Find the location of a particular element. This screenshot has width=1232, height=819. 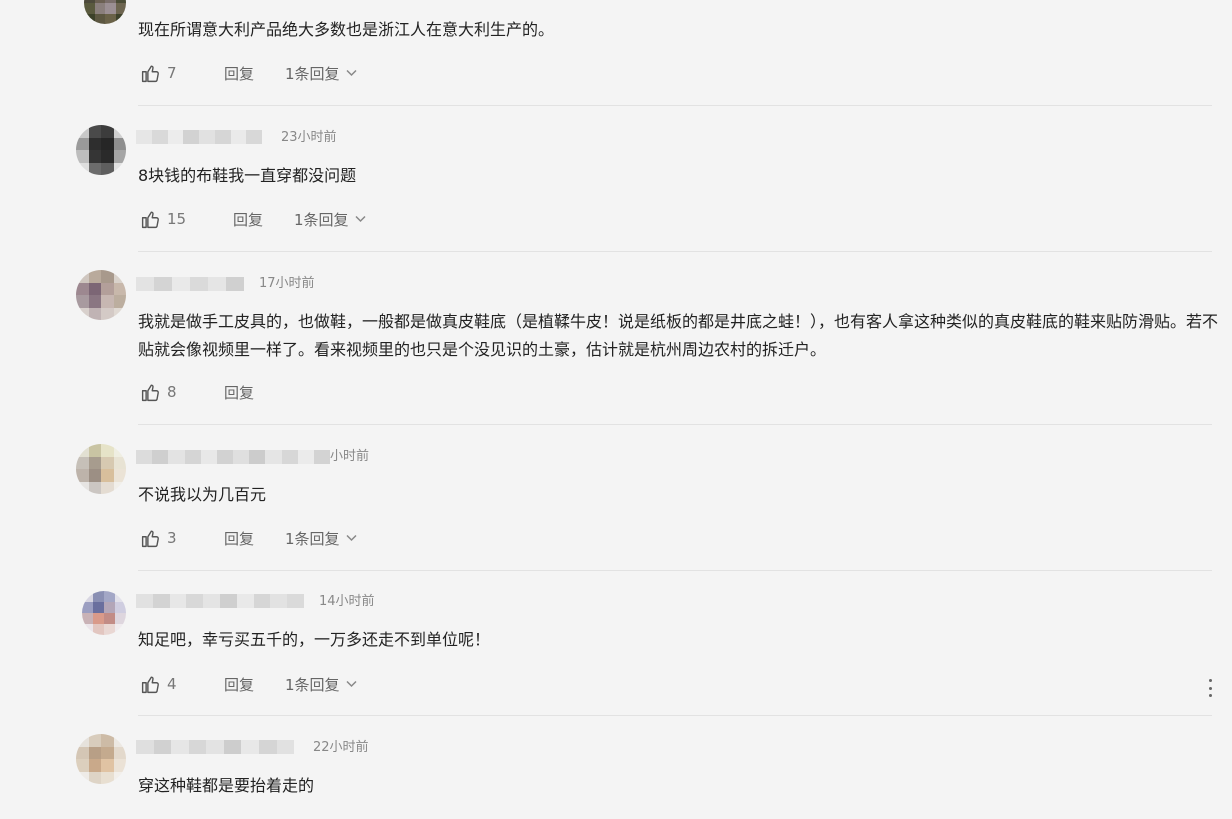

like-button: 3 is located at coordinates (158, 538).